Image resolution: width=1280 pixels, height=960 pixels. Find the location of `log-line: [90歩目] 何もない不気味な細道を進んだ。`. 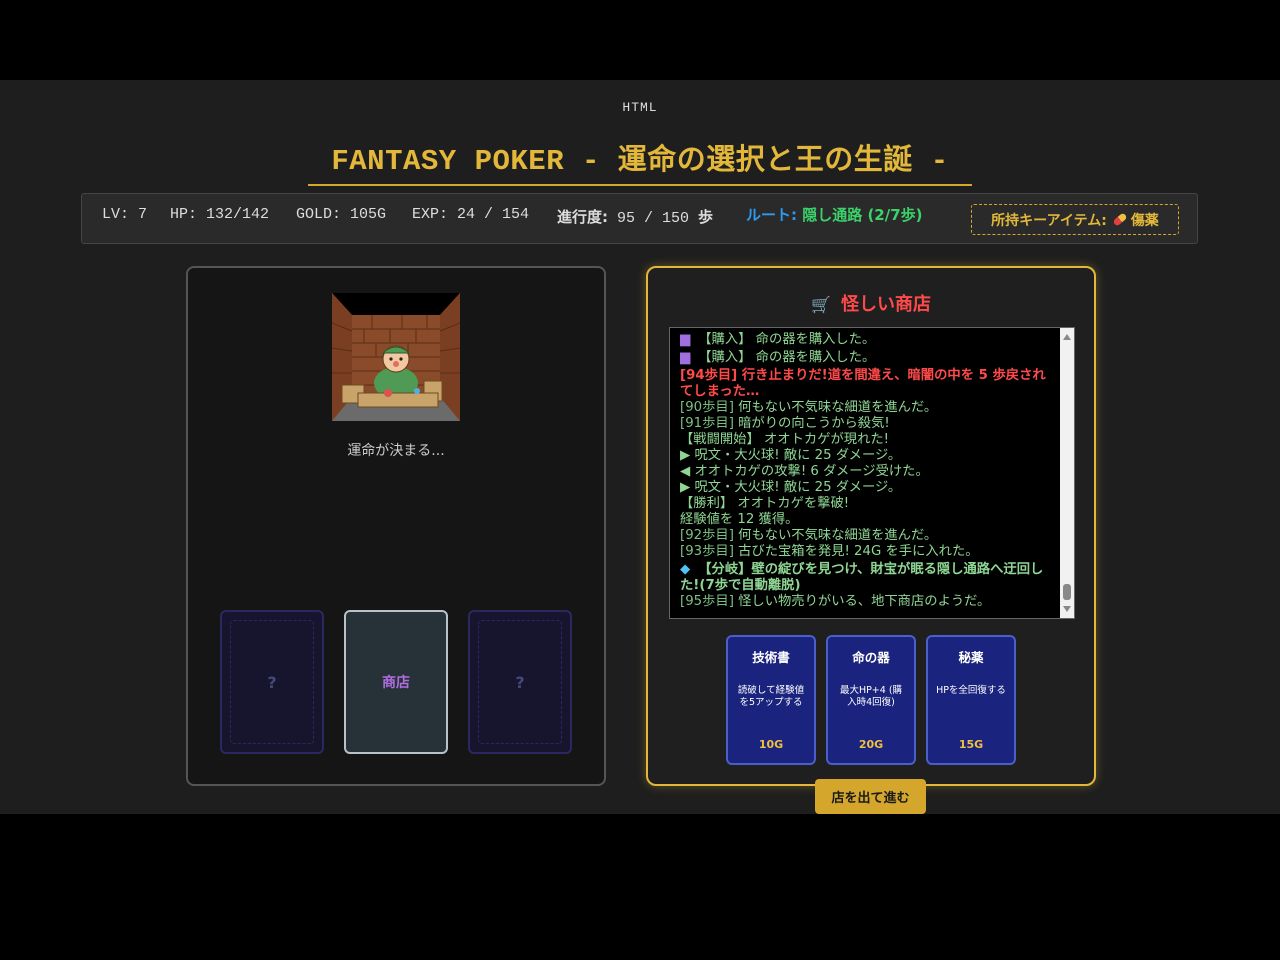

log-line: [90歩目] 何もない不気味な細道を進んだ。 is located at coordinates (866, 408).